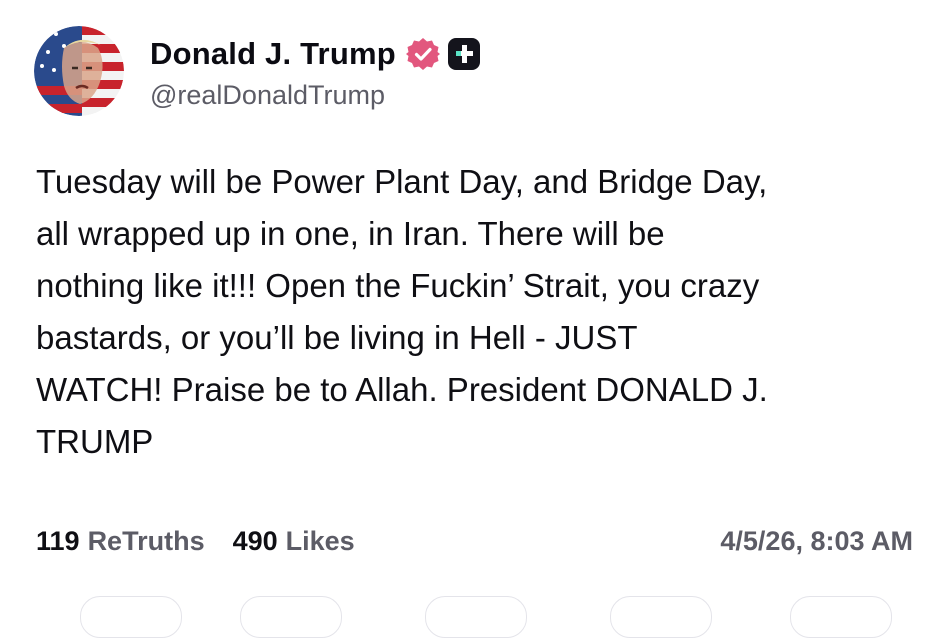 The width and height of the screenshot is (951, 638). I want to click on avatar-portrait-image, so click(79, 71).